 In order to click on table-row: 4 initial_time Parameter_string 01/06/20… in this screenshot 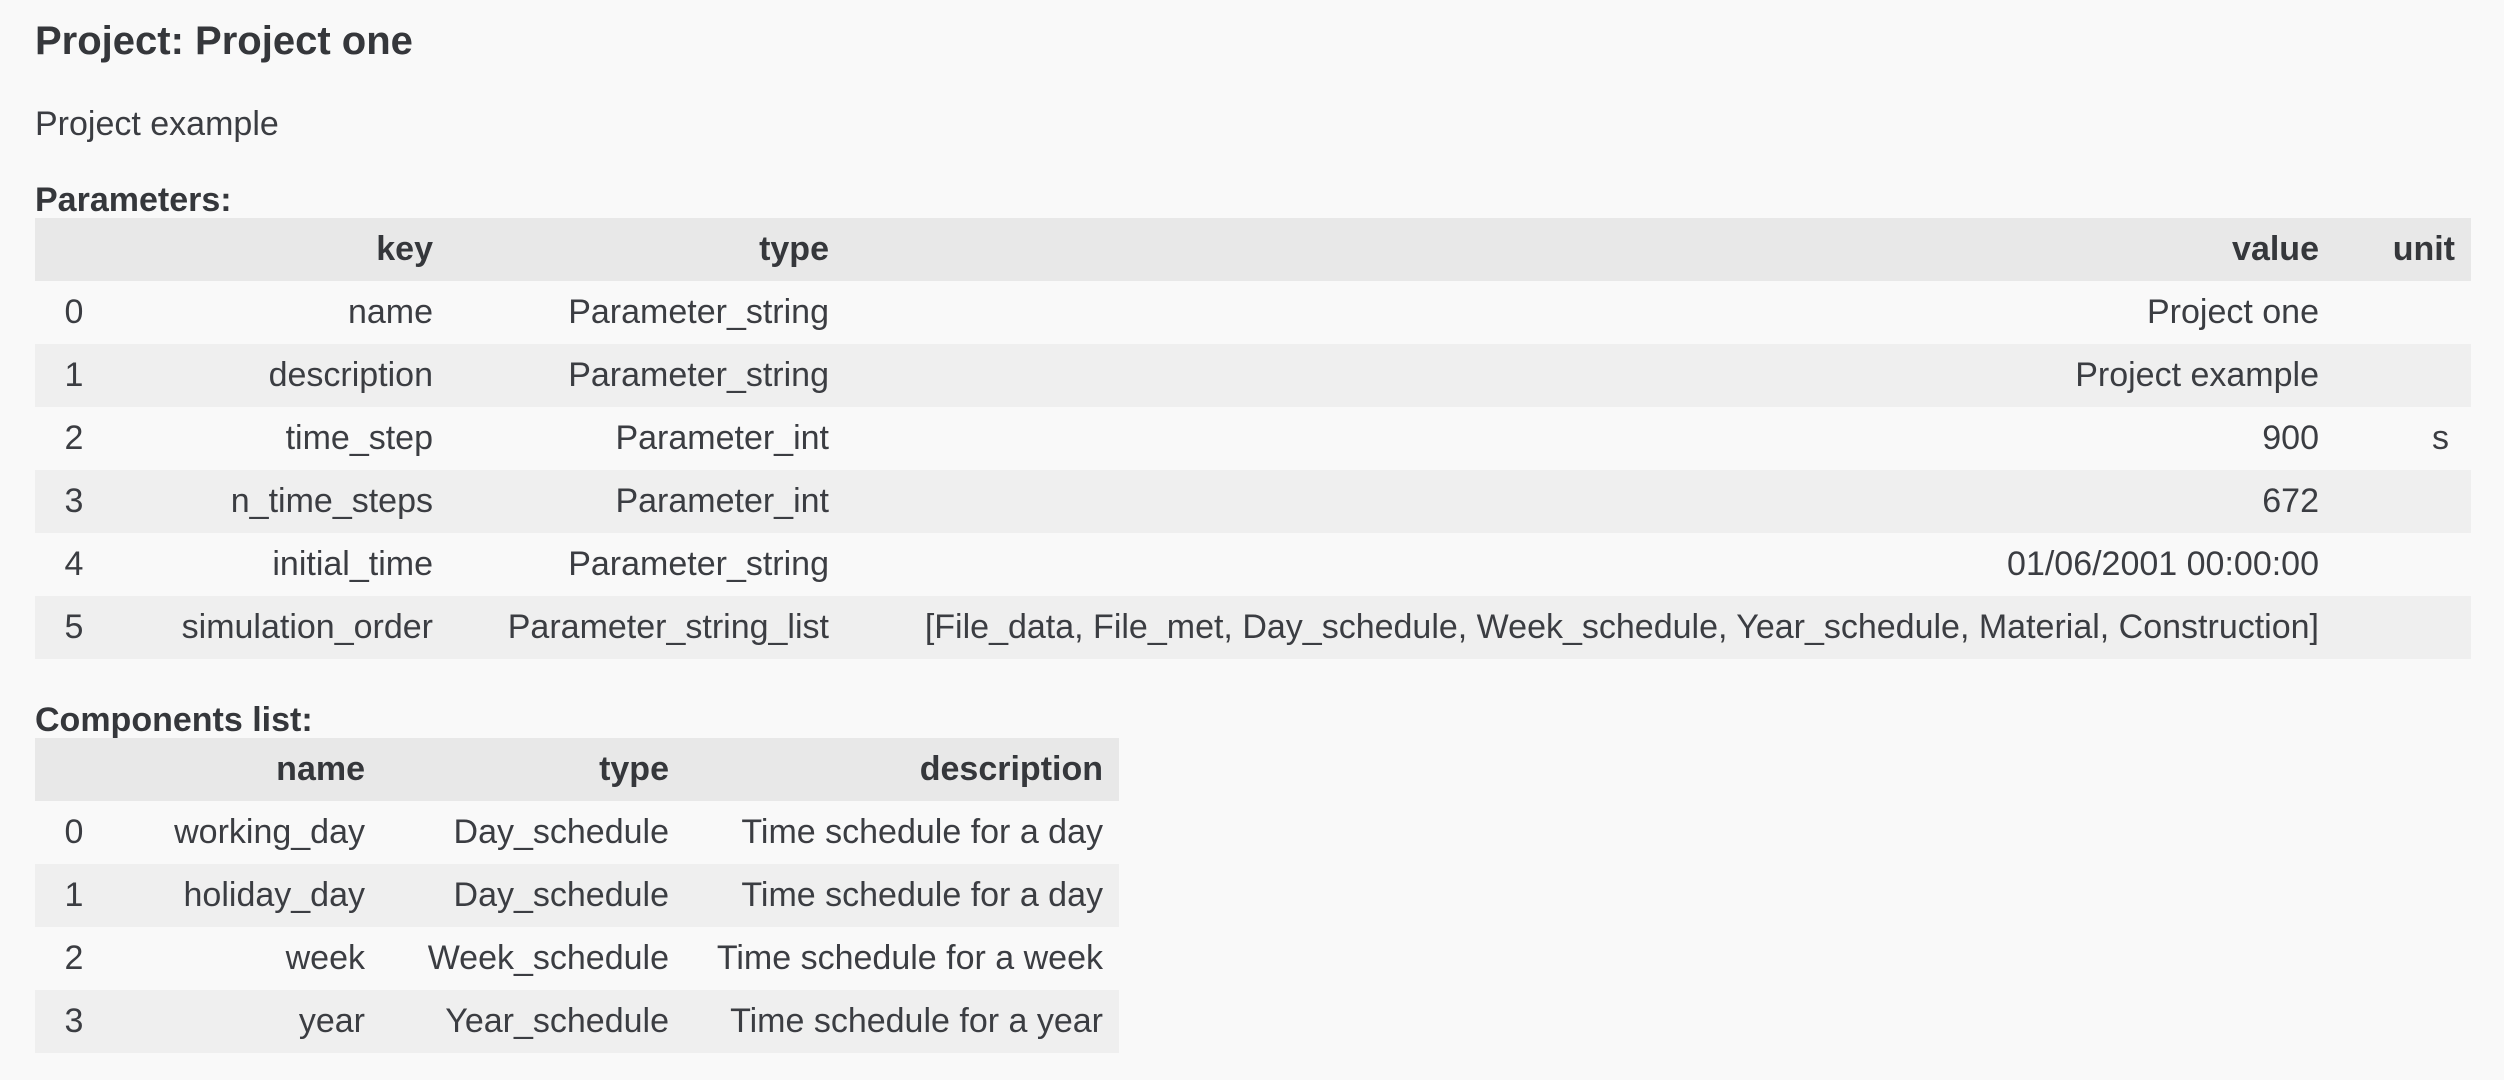, I will do `click(1253, 564)`.